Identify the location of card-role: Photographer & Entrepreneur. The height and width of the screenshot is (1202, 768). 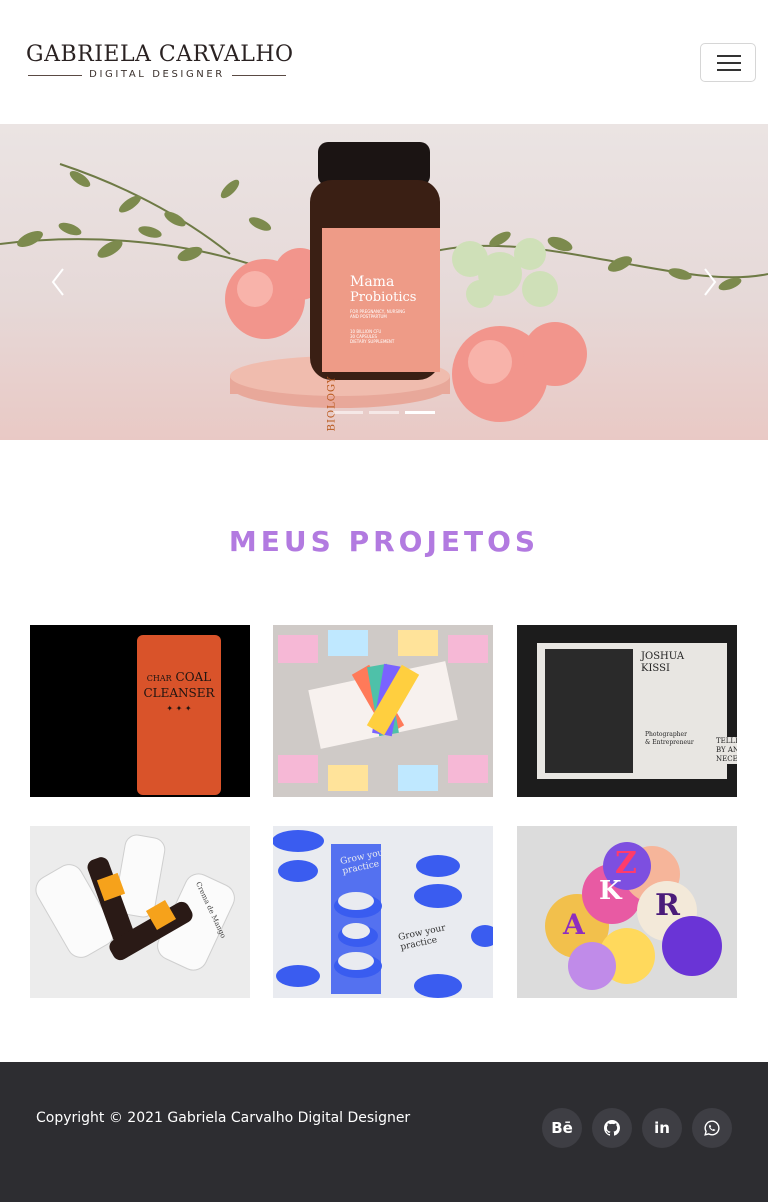
(669, 739).